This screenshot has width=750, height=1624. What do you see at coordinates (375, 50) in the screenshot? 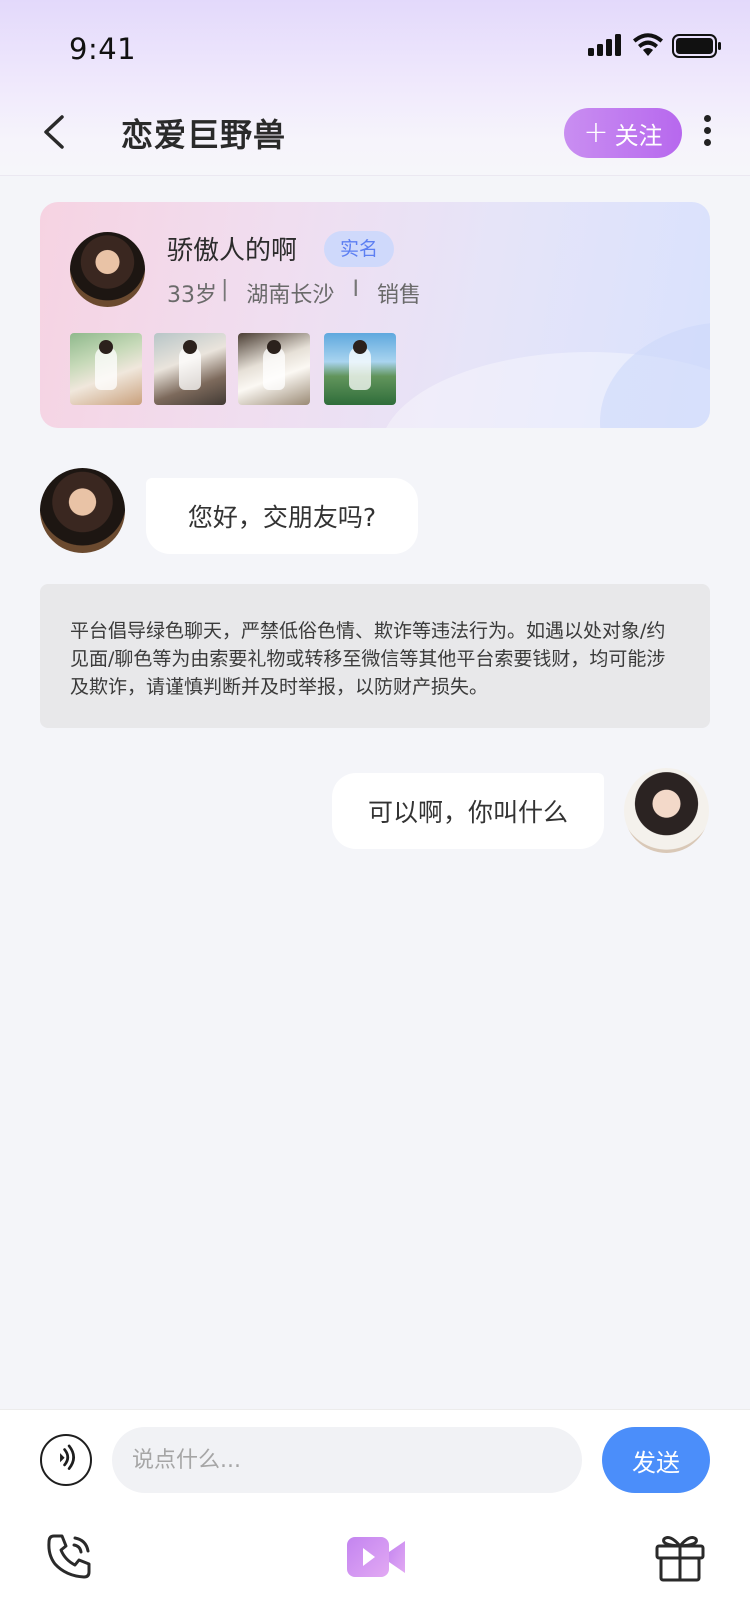
I see `status-bar: 9:41` at bounding box center [375, 50].